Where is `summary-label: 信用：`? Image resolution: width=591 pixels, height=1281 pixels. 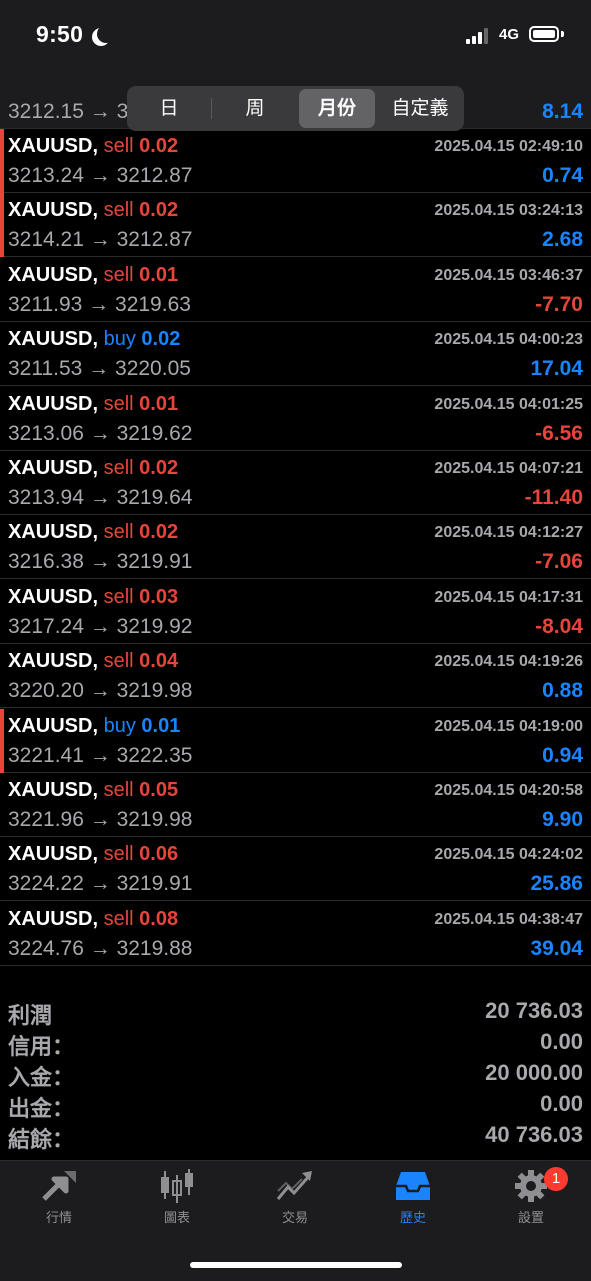 summary-label: 信用： is located at coordinates (41, 1046).